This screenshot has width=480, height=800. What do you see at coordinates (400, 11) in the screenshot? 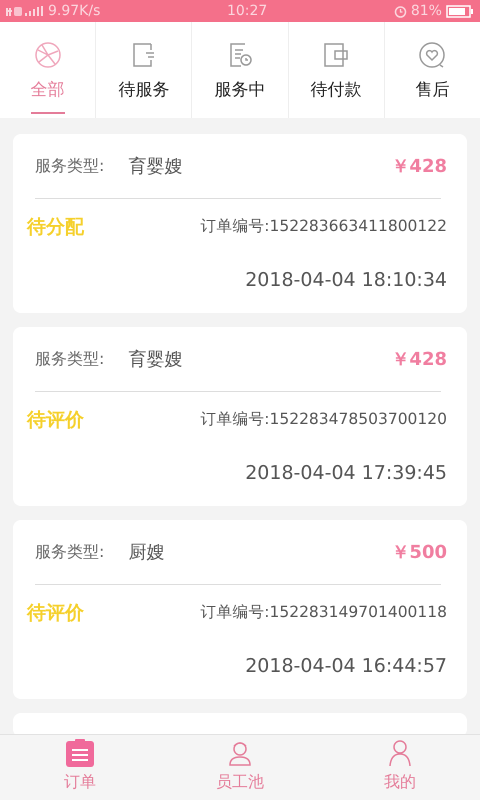
I see `alarm-icon` at bounding box center [400, 11].